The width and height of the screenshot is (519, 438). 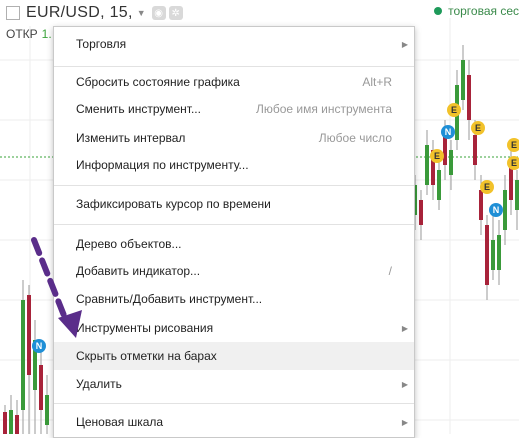 I want to click on menu-item-label: Удалить, so click(x=99, y=384).